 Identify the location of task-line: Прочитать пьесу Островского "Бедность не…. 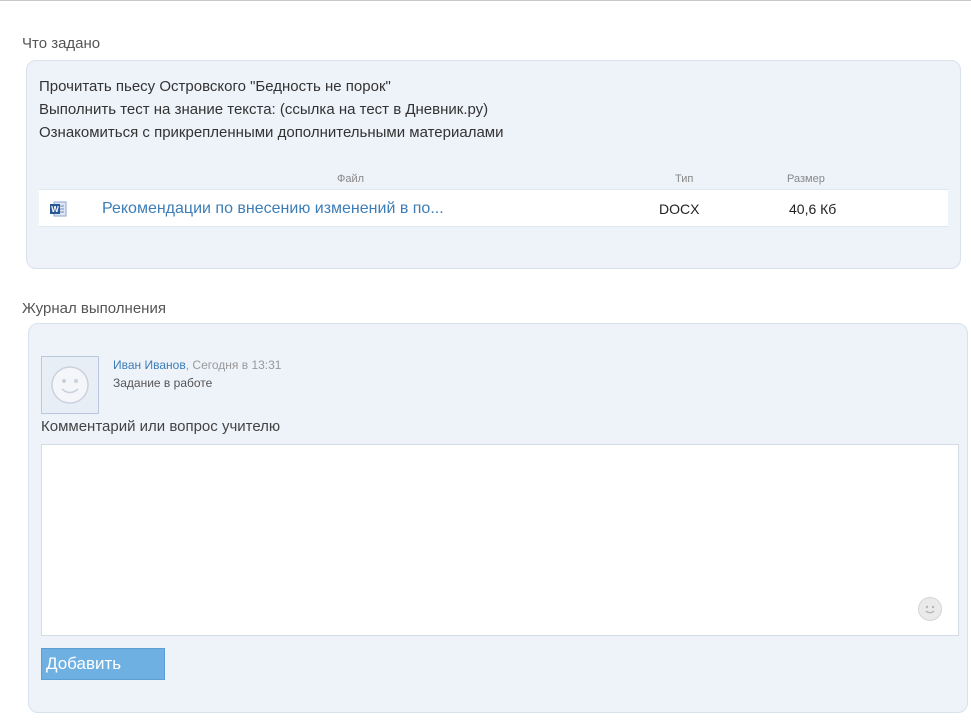
(215, 86).